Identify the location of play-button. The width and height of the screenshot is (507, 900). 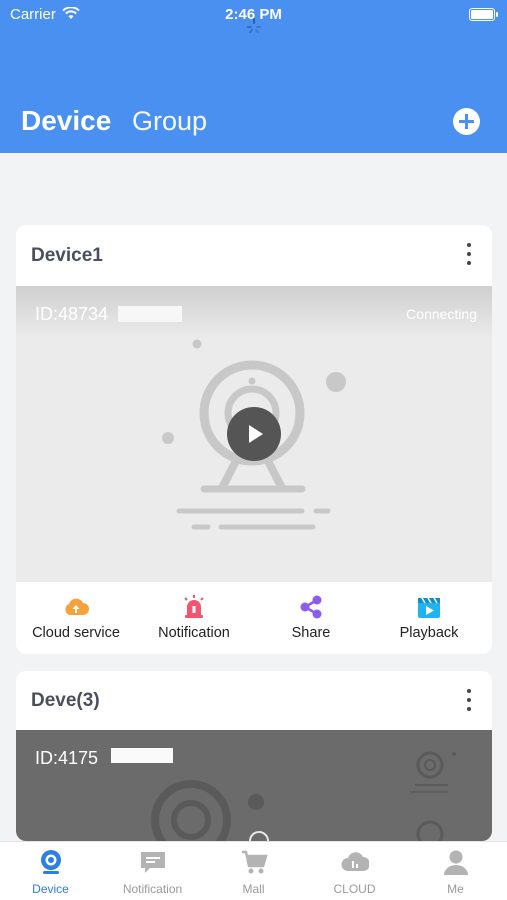
(254, 434).